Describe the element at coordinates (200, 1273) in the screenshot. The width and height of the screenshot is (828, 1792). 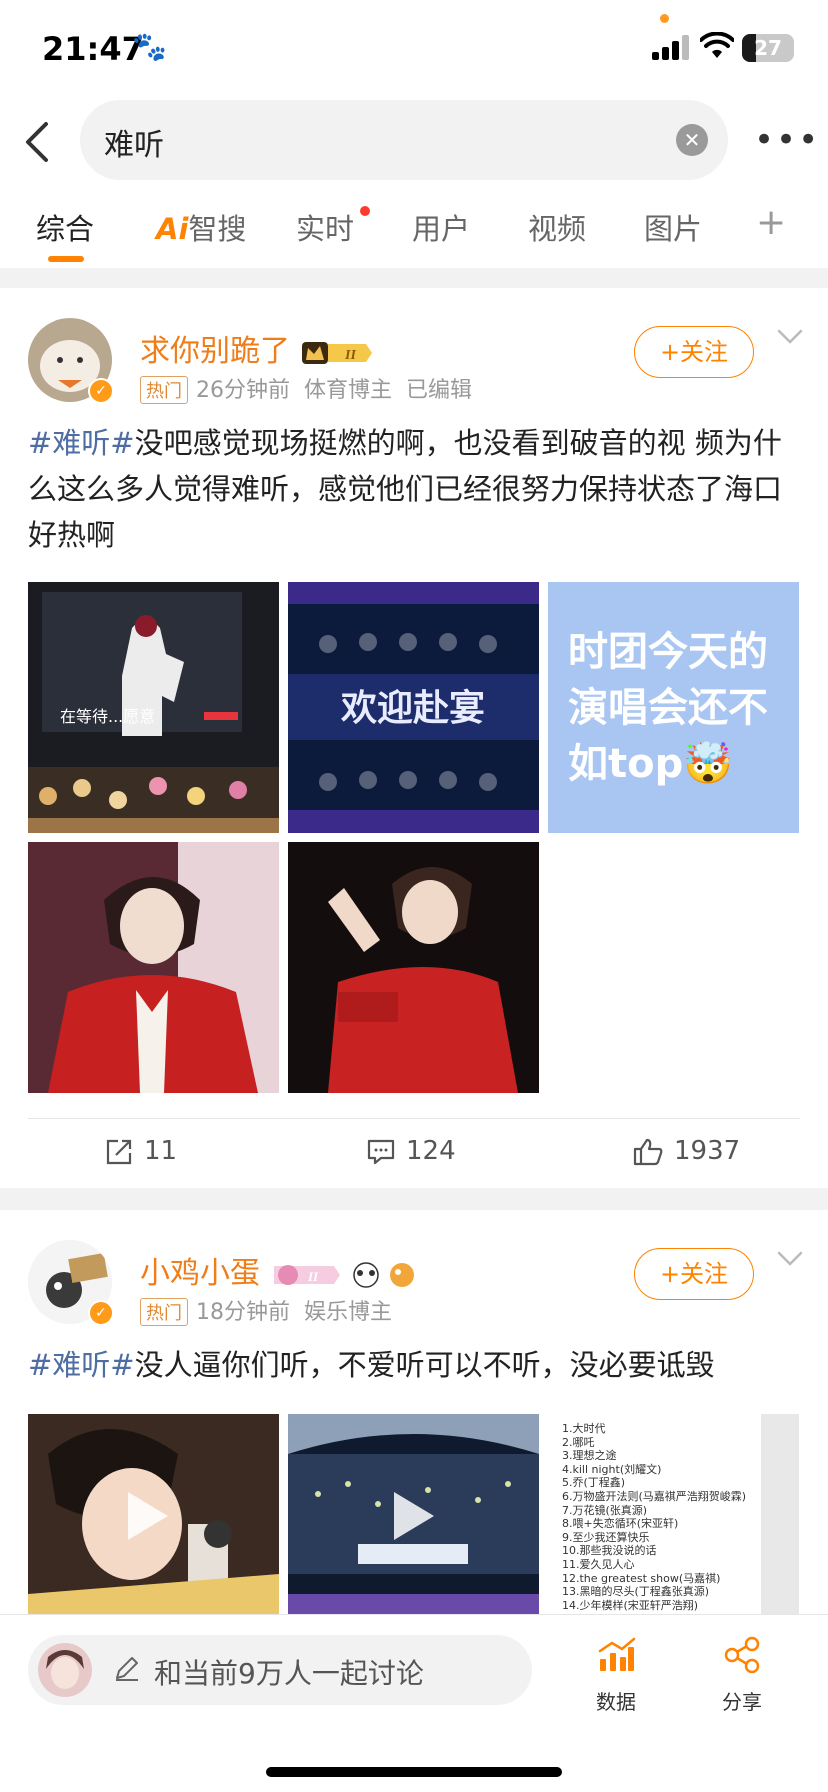
I see `username-text: 小鸡小蛋` at that location.